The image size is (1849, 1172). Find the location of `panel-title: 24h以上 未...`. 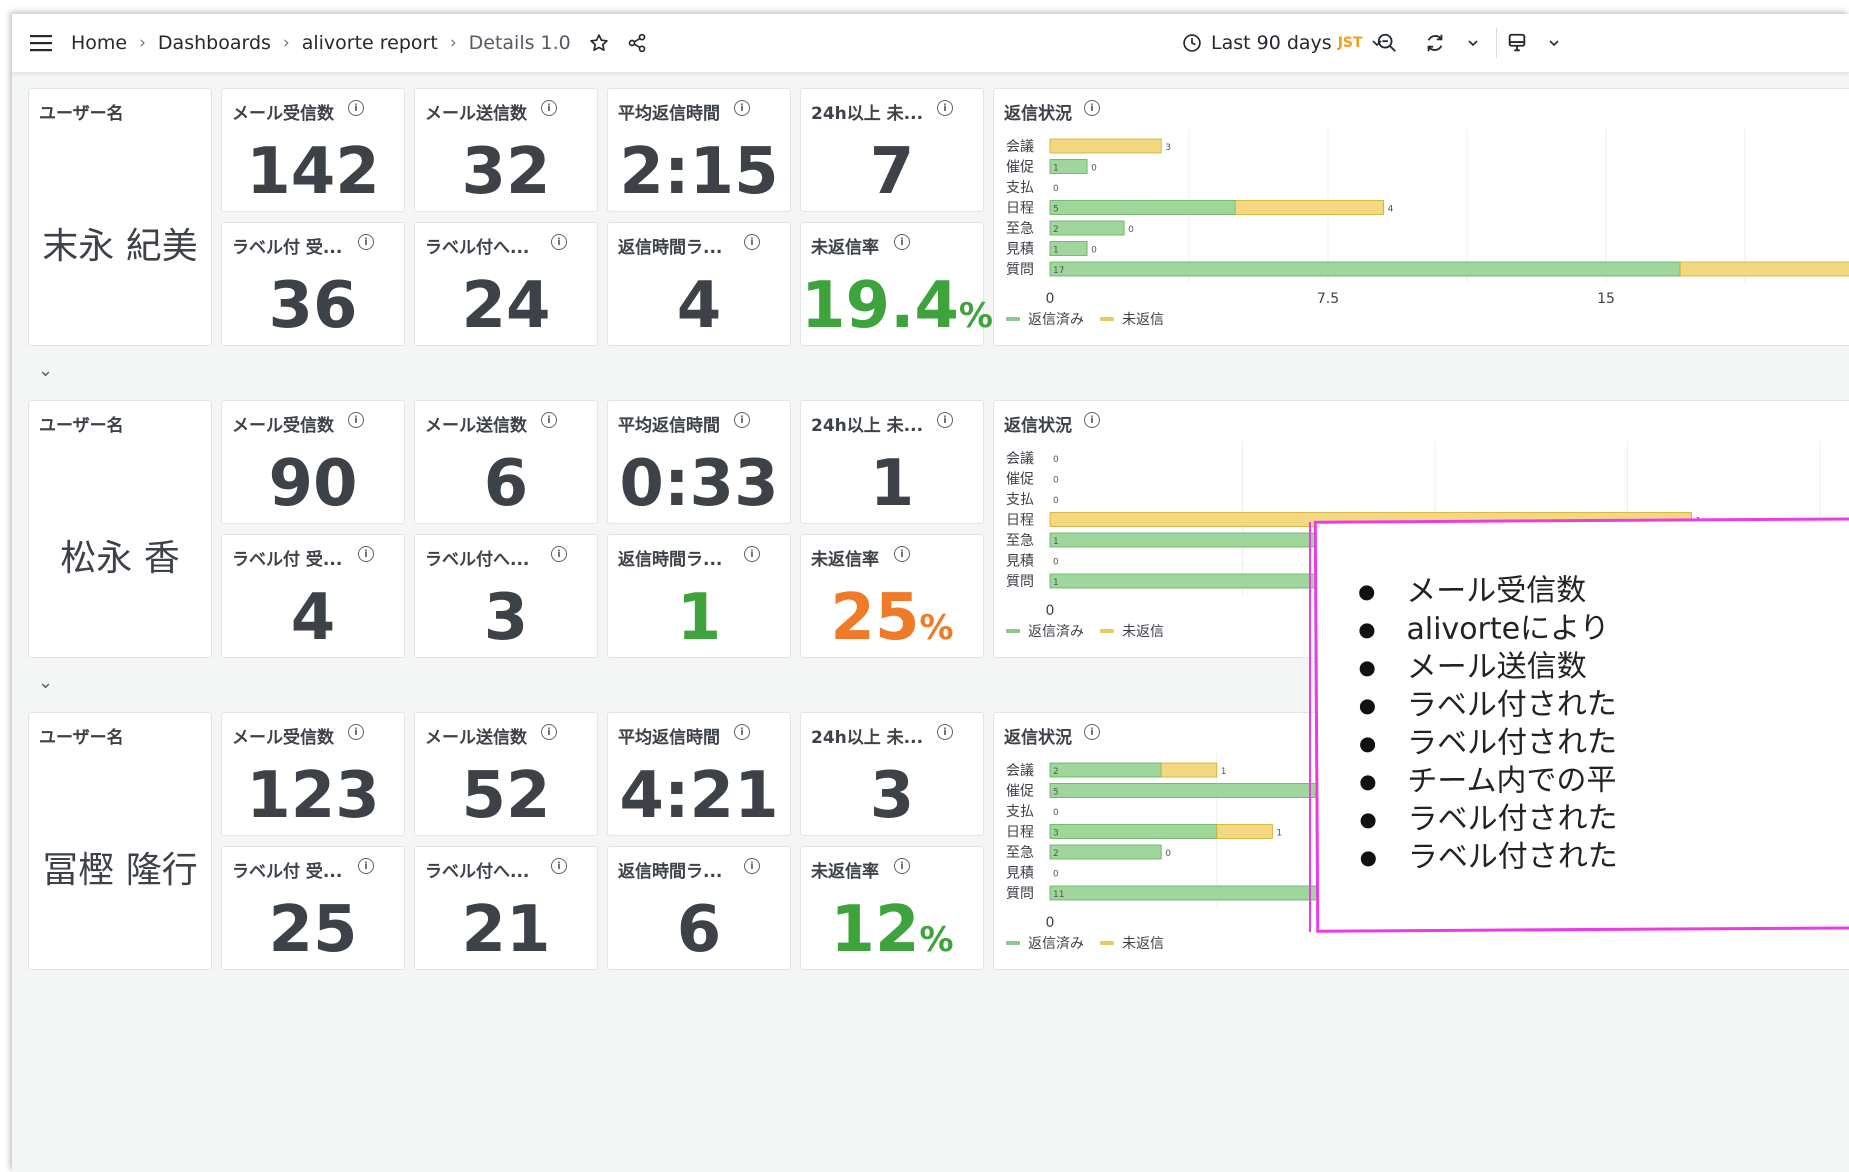

panel-title: 24h以上 未... is located at coordinates (867, 114).